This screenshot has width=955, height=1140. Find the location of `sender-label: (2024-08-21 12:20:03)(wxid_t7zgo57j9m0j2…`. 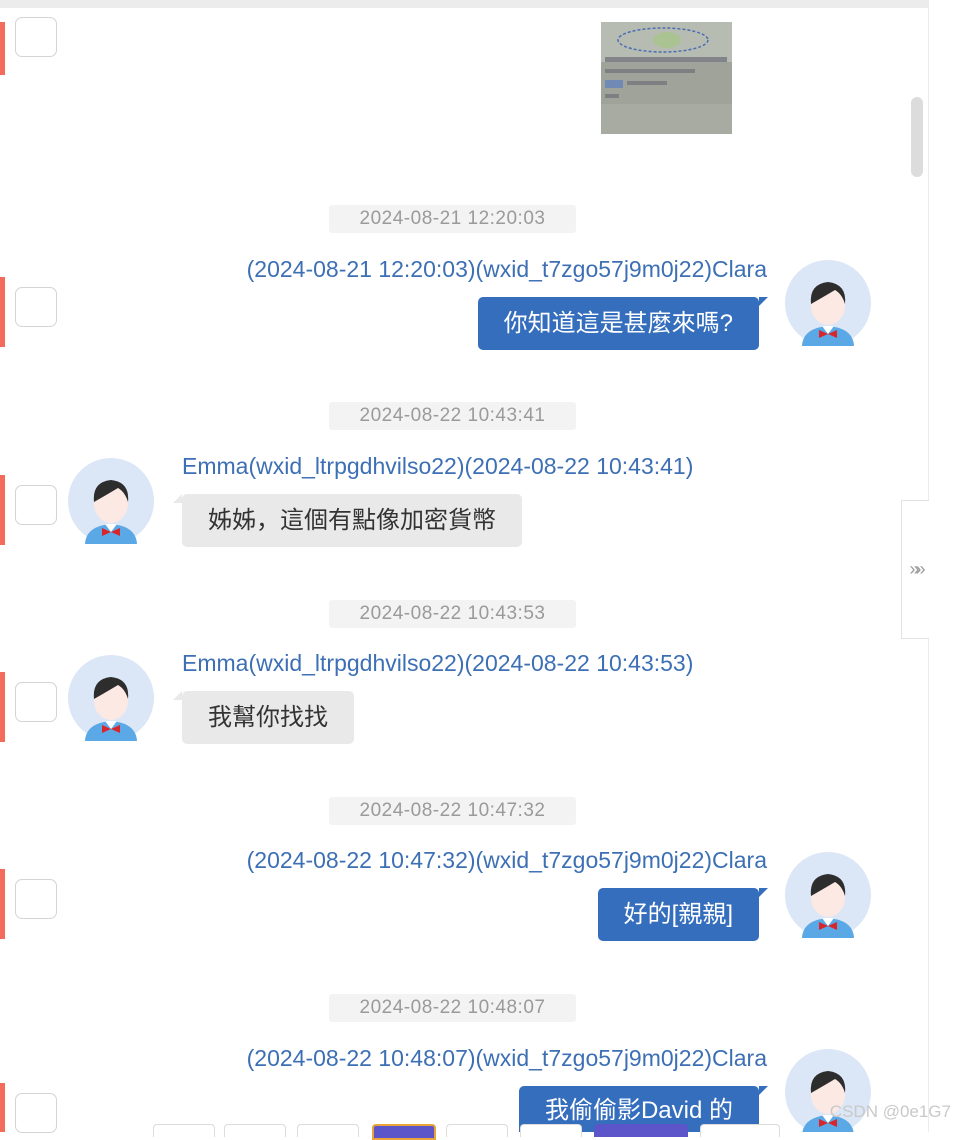

sender-label: (2024-08-21 12:20:03)(wxid_t7zgo57j9m0j2… is located at coordinates (506, 269).